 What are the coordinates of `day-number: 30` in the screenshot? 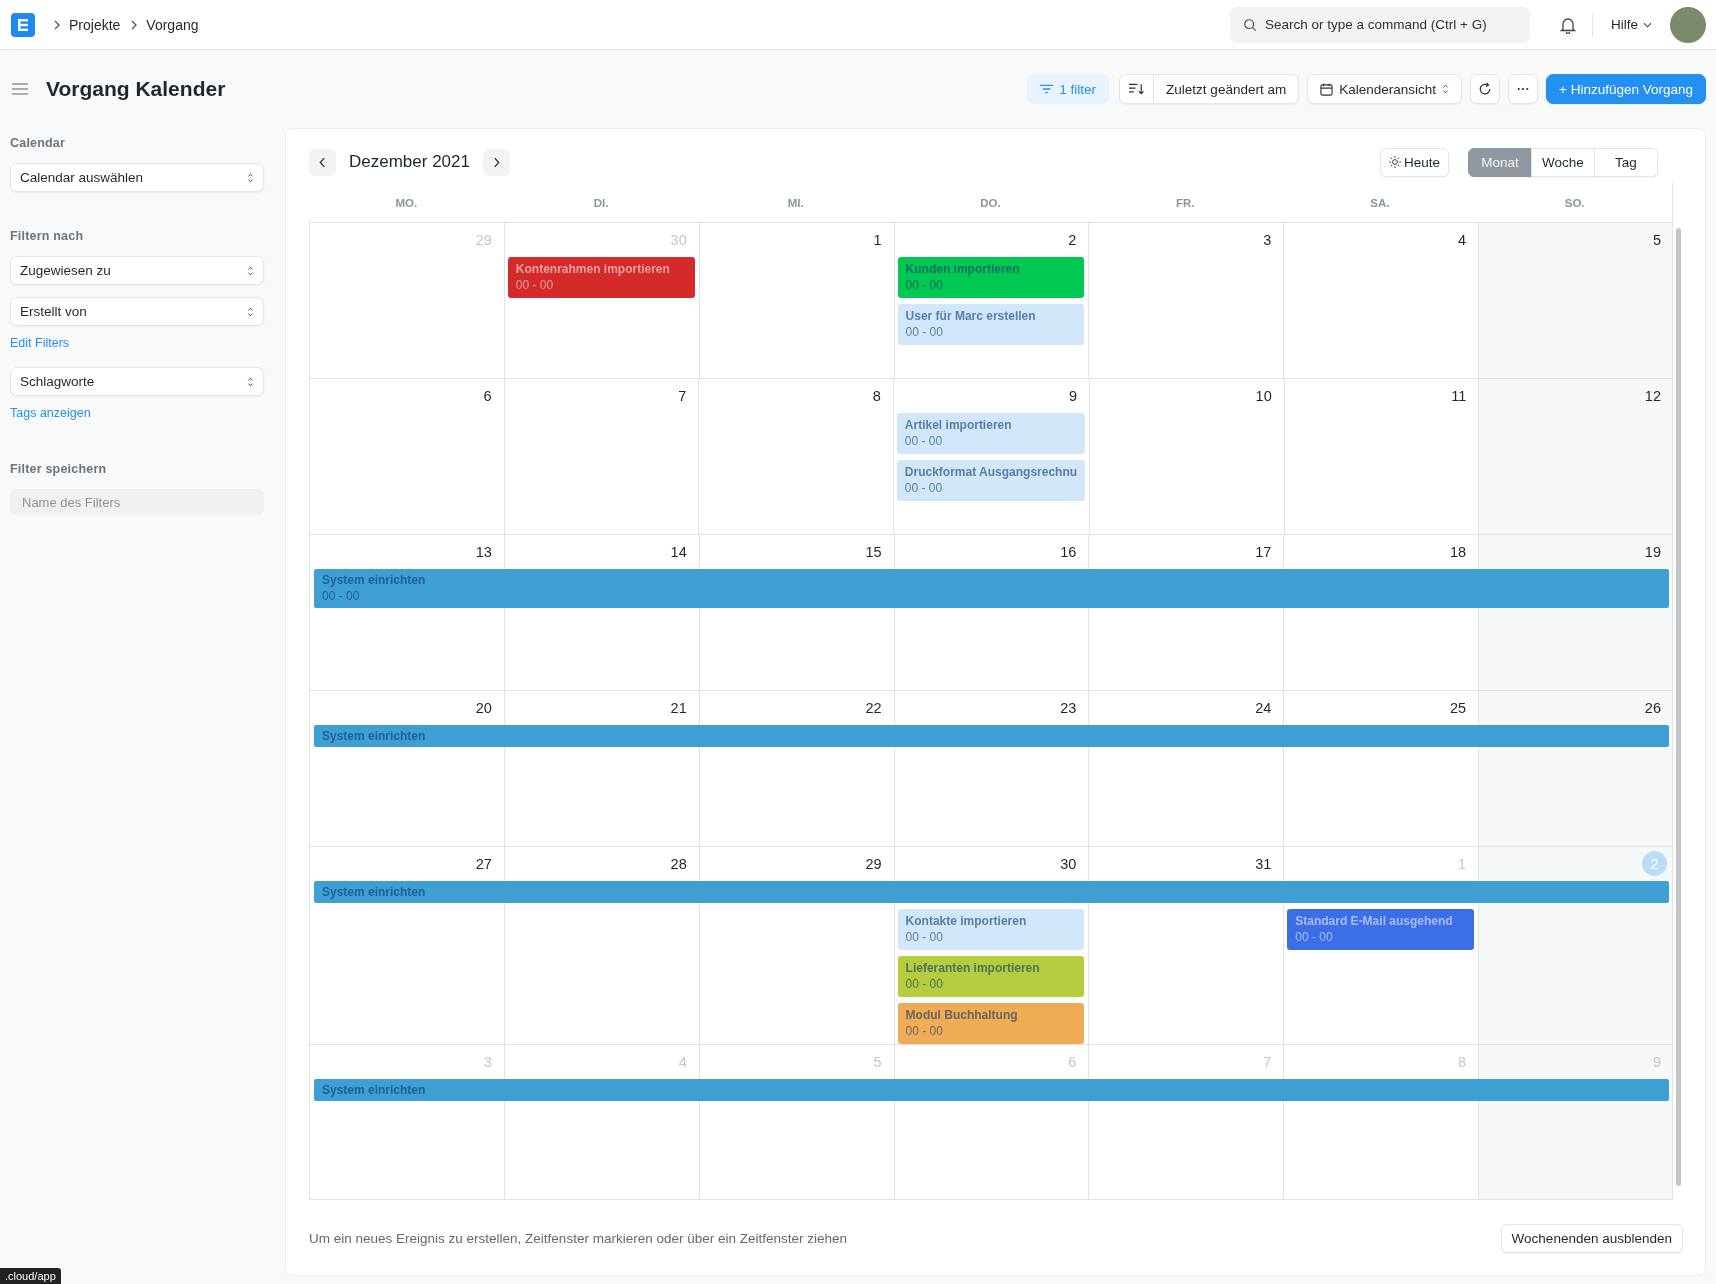 It's located at (678, 239).